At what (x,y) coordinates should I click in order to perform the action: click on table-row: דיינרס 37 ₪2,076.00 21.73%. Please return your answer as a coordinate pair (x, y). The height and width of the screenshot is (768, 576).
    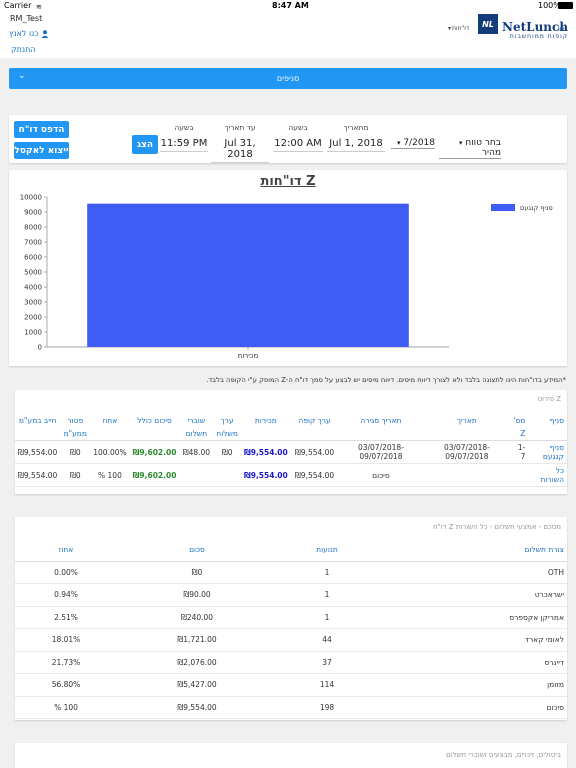
    Looking at the image, I should click on (291, 662).